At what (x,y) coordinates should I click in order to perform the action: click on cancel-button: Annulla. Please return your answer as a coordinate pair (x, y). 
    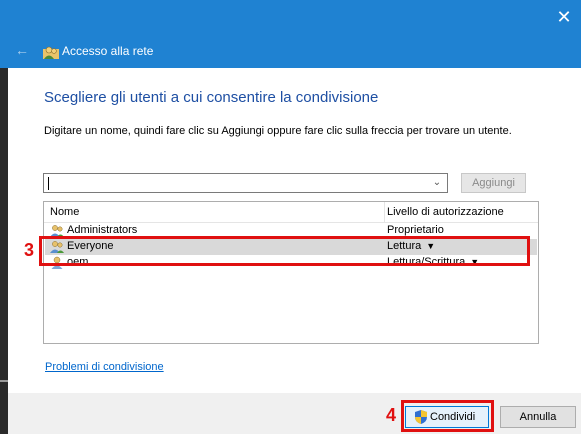
    Looking at the image, I should click on (538, 417).